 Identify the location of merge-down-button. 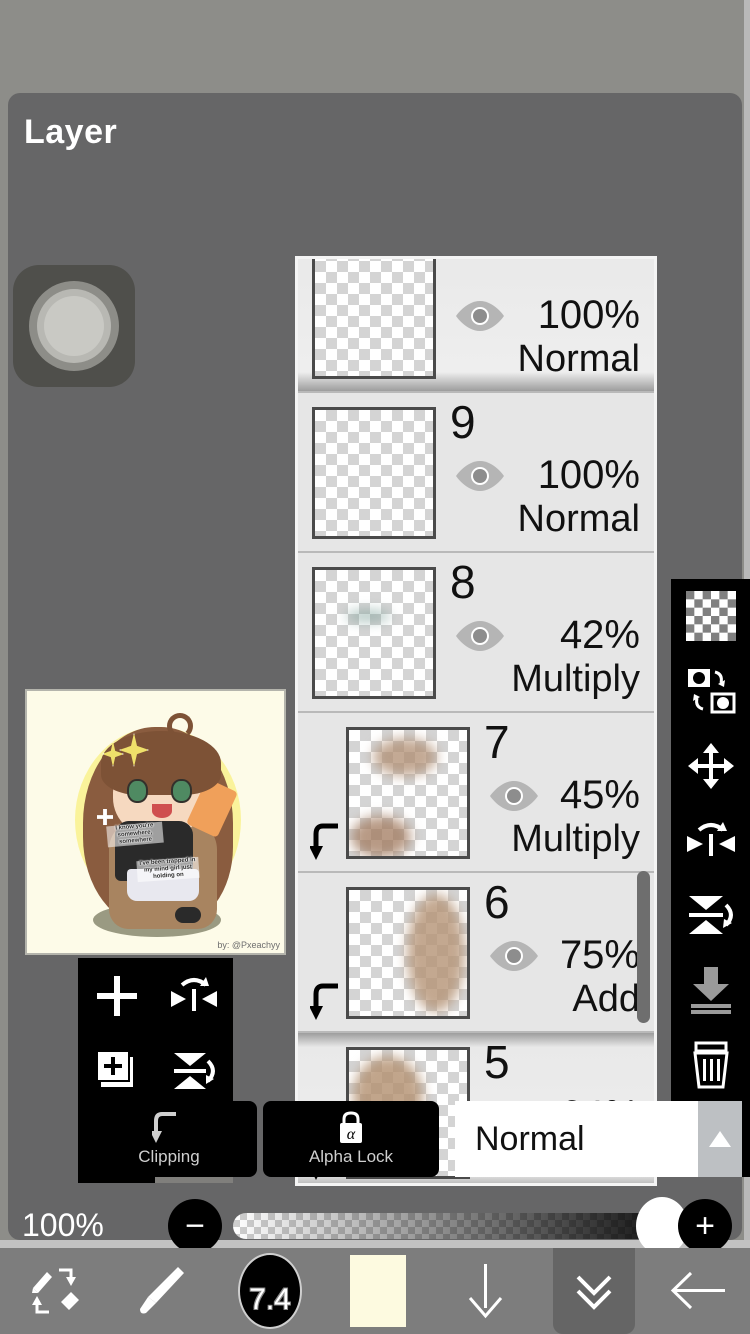
(710, 990).